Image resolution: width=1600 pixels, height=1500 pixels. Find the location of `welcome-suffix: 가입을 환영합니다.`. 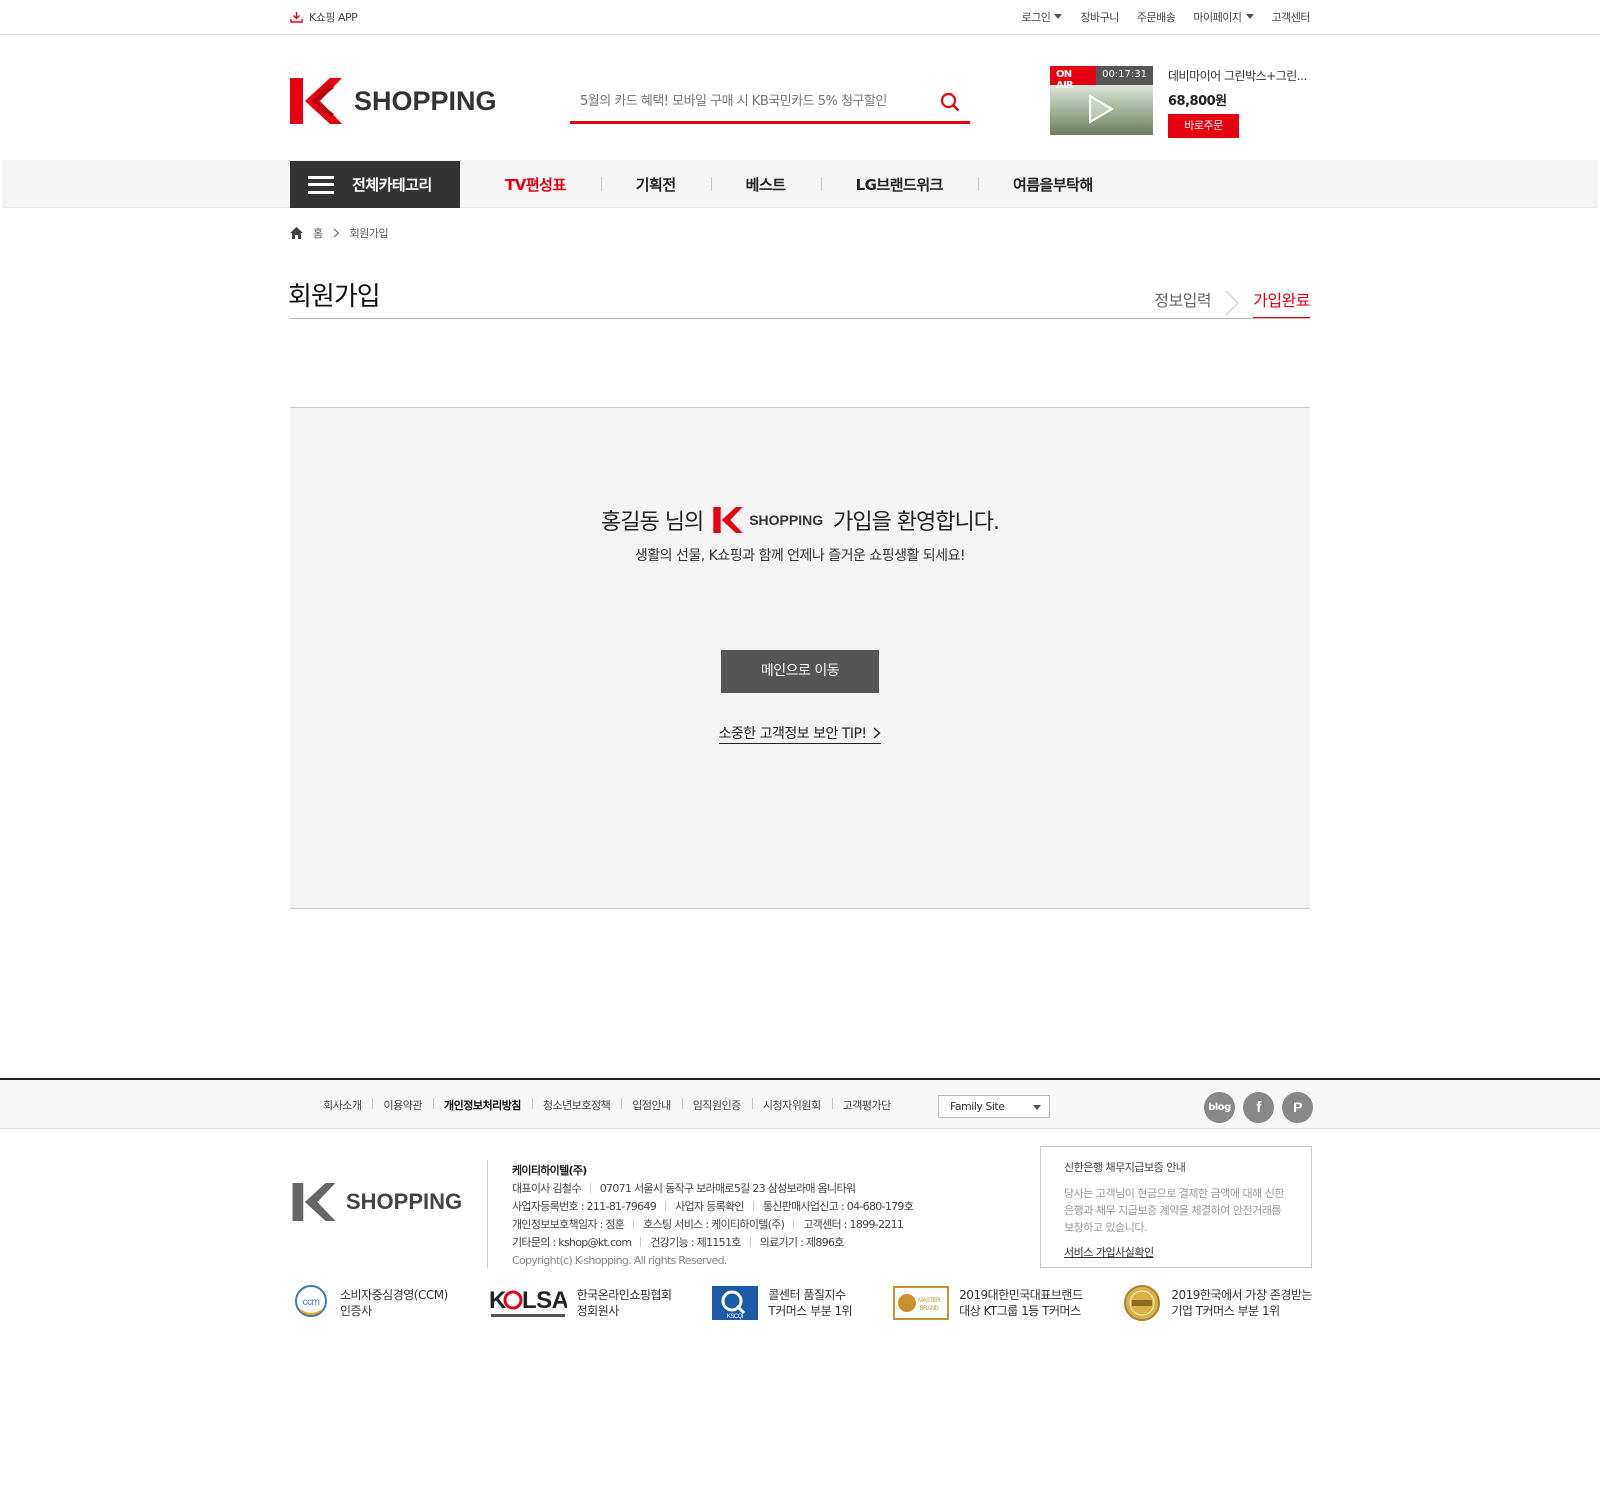

welcome-suffix: 가입을 환영합니다. is located at coordinates (916, 522).